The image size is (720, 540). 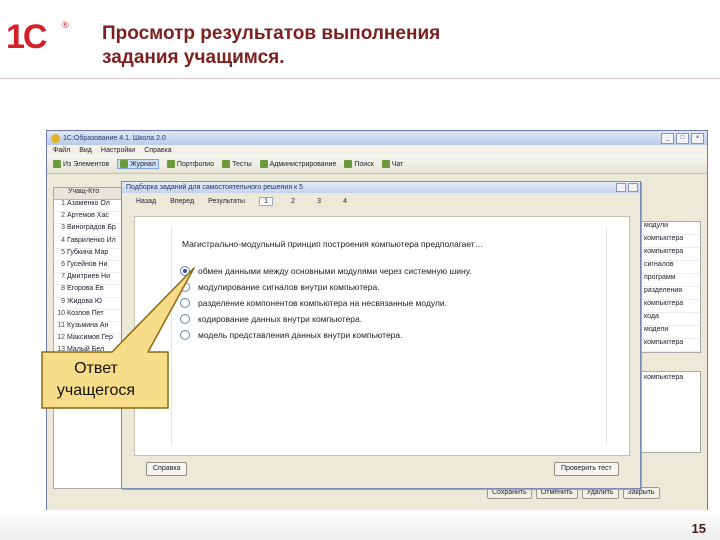 I want to click on right-list-item: разделения, so click(x=671, y=293).